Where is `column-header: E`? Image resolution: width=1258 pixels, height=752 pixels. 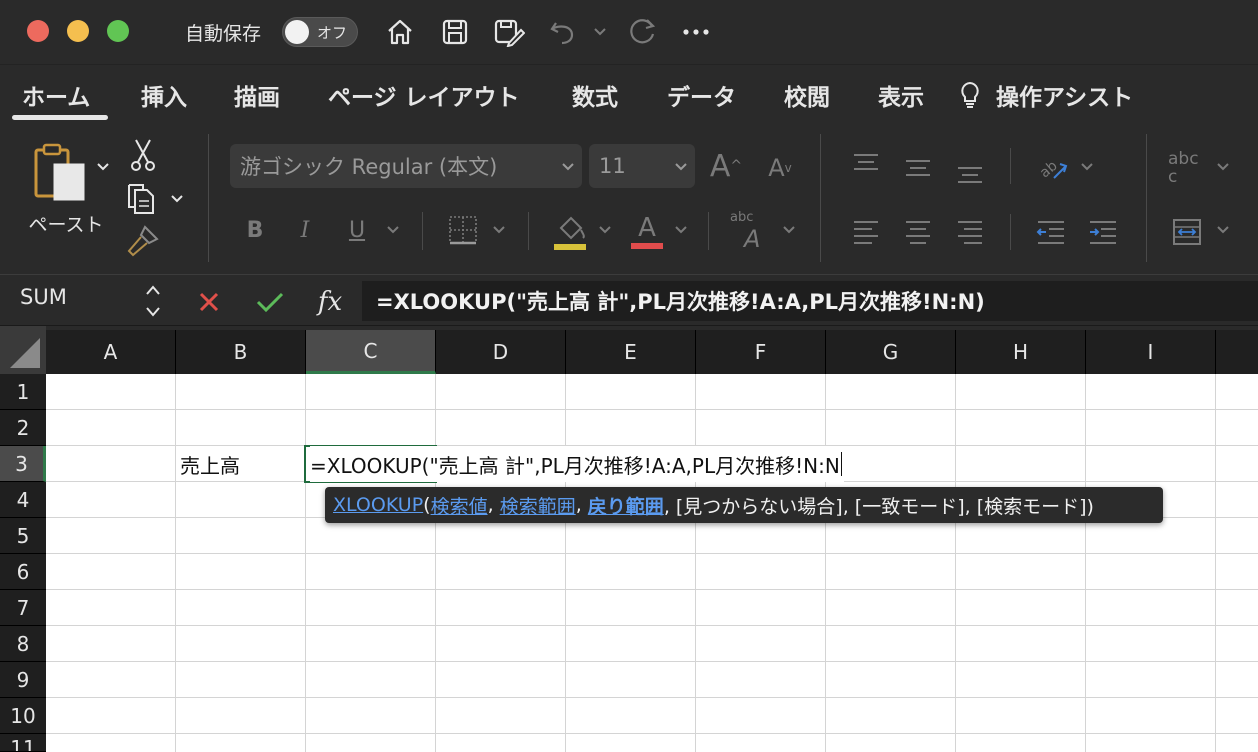
column-header: E is located at coordinates (631, 352).